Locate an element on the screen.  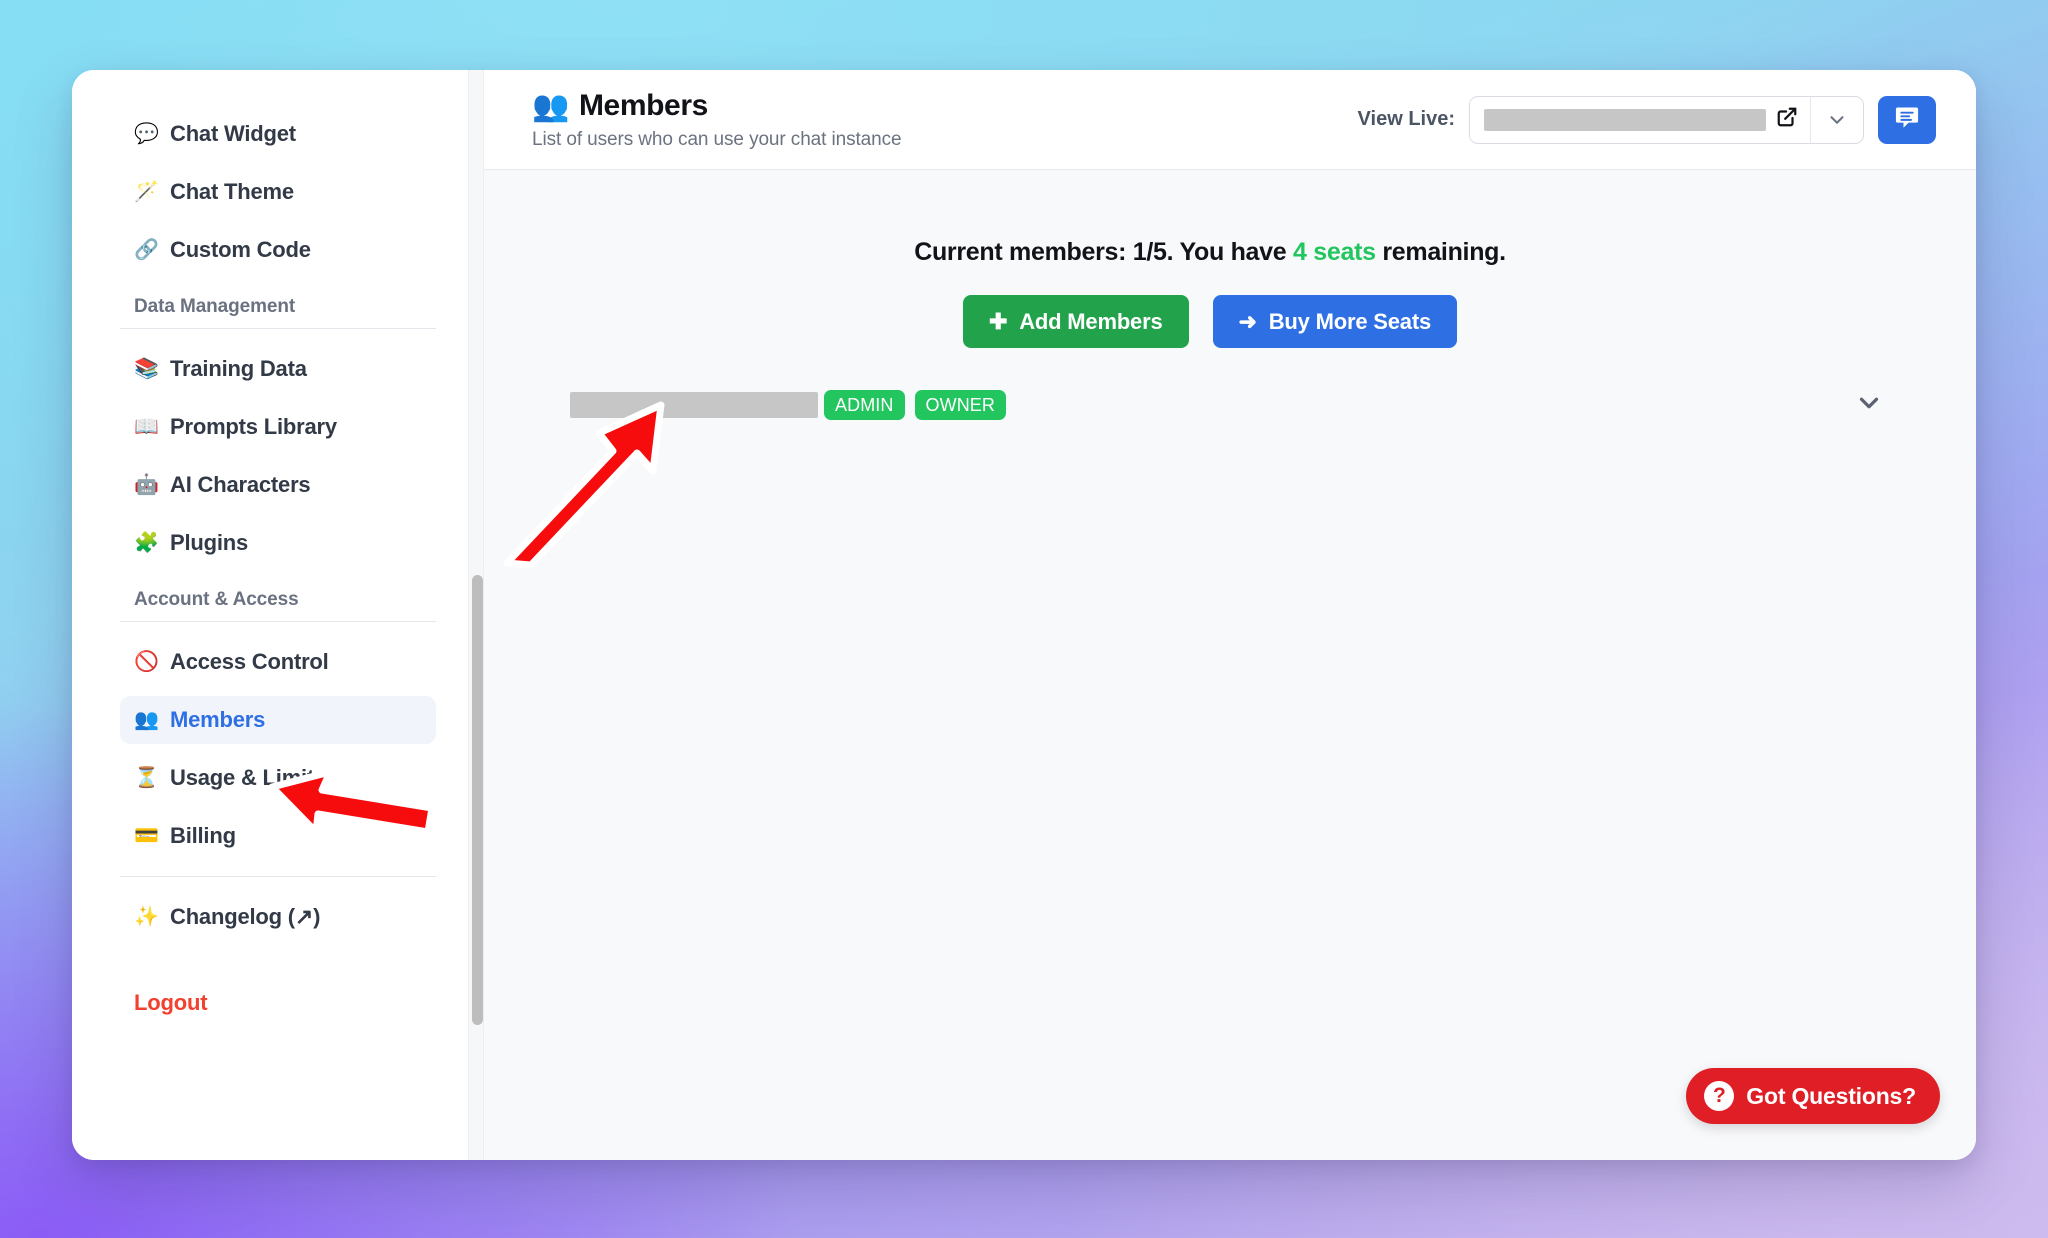
logout-wrapper: Logout is located at coordinates (278, 1003).